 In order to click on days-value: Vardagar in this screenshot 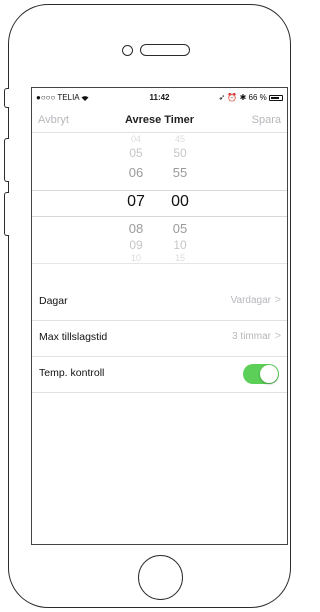, I will do `click(250, 300)`.